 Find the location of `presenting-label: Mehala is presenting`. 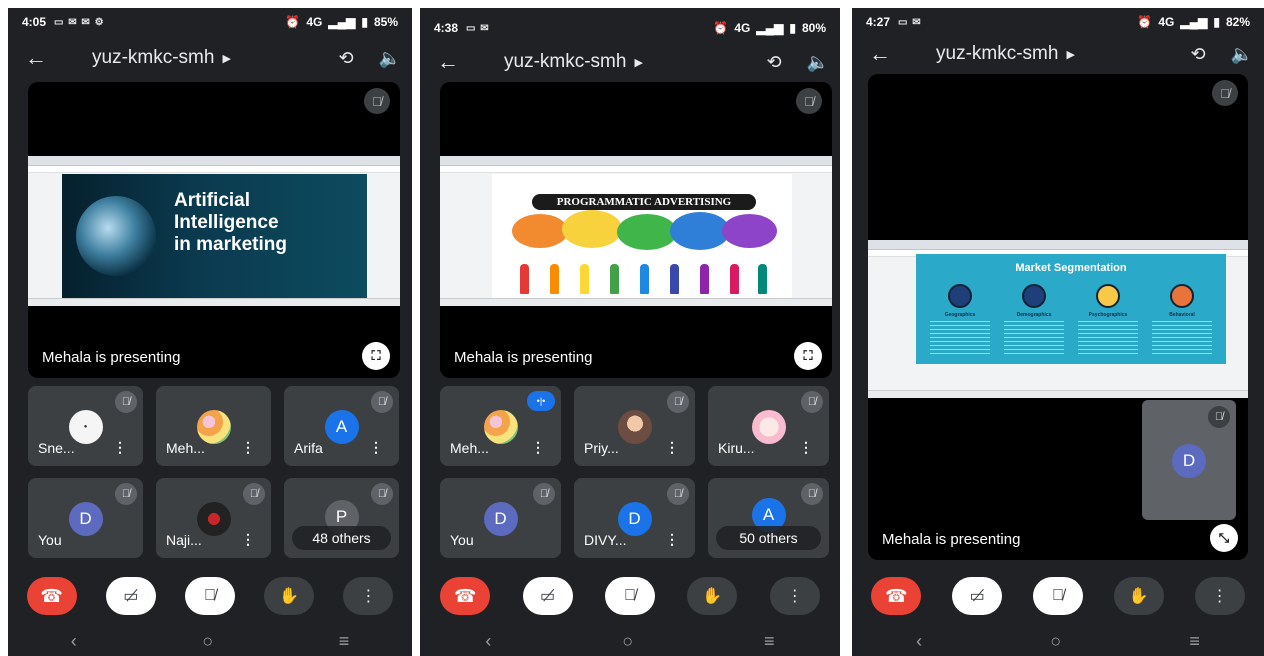

presenting-label: Mehala is presenting is located at coordinates (111, 357).